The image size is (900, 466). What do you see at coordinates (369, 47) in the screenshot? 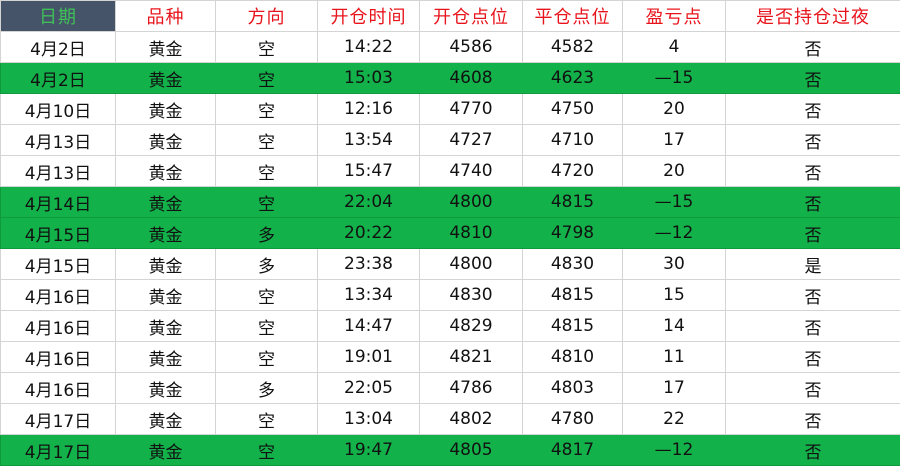
I see `cell-open-time: 14:22` at bounding box center [369, 47].